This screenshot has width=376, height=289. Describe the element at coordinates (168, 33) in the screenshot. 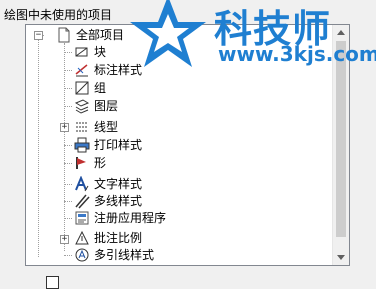

I see `star-logo-icon` at that location.